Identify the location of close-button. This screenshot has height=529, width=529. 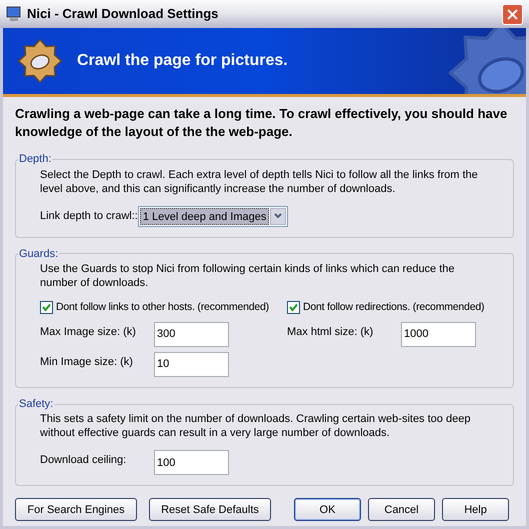
(512, 14).